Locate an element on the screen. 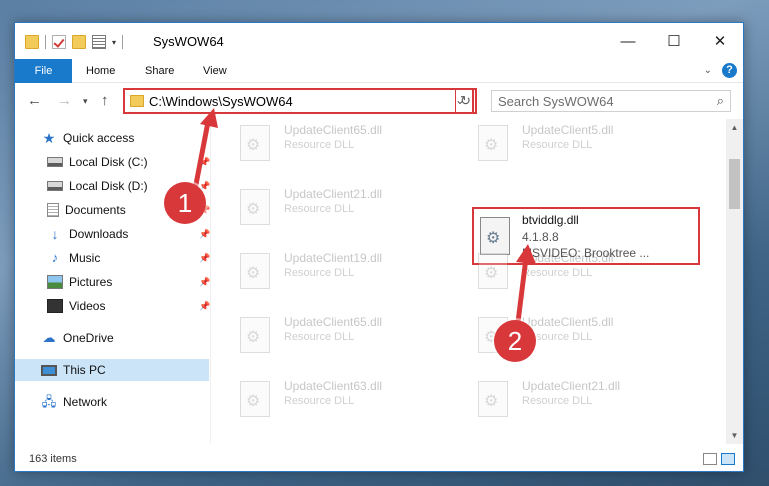 Image resolution: width=769 pixels, height=486 pixels. callout-1-arrowhead is located at coordinates (209, 118).